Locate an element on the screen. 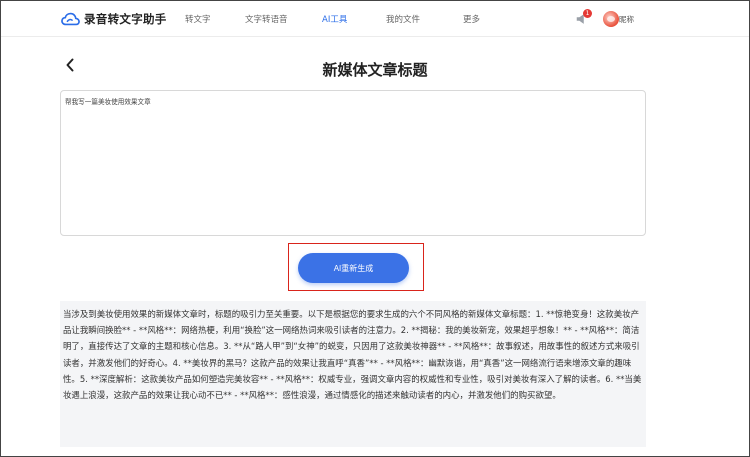 This screenshot has height=457, width=750. app-name: 录音转文字助手 is located at coordinates (125, 19).